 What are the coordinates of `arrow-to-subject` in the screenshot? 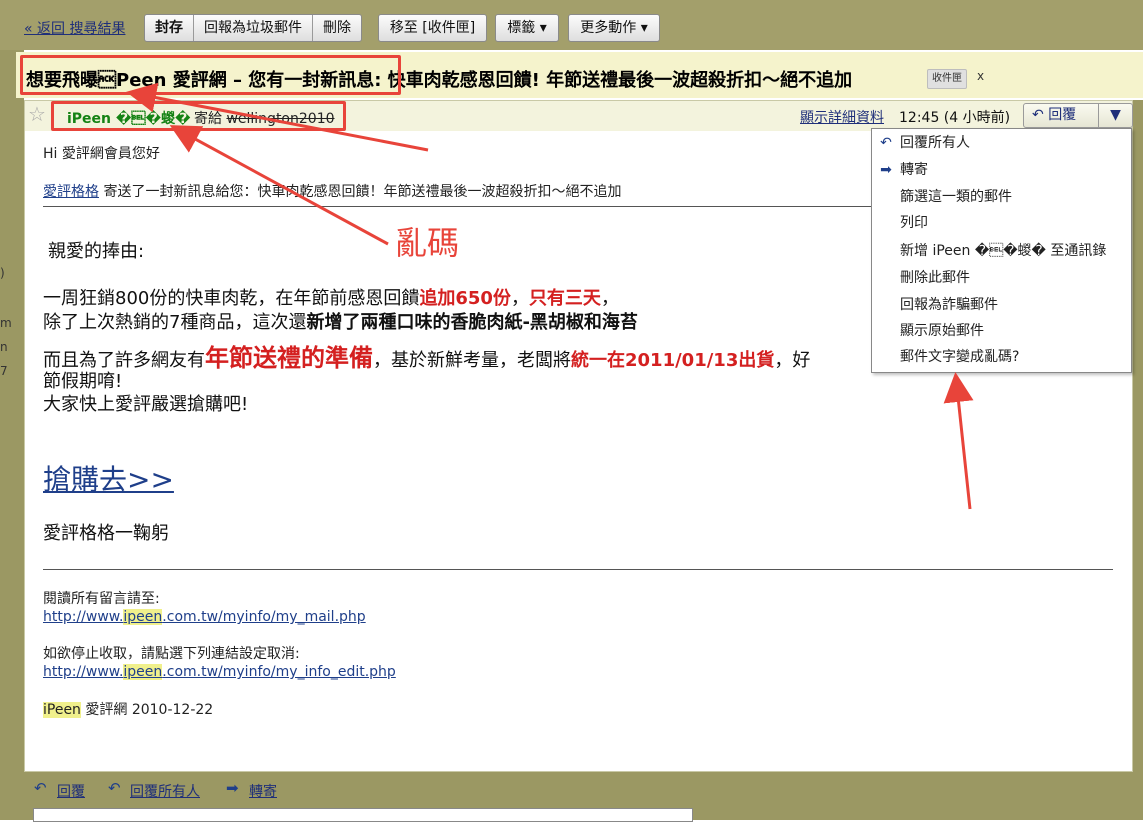 It's located at (277, 117).